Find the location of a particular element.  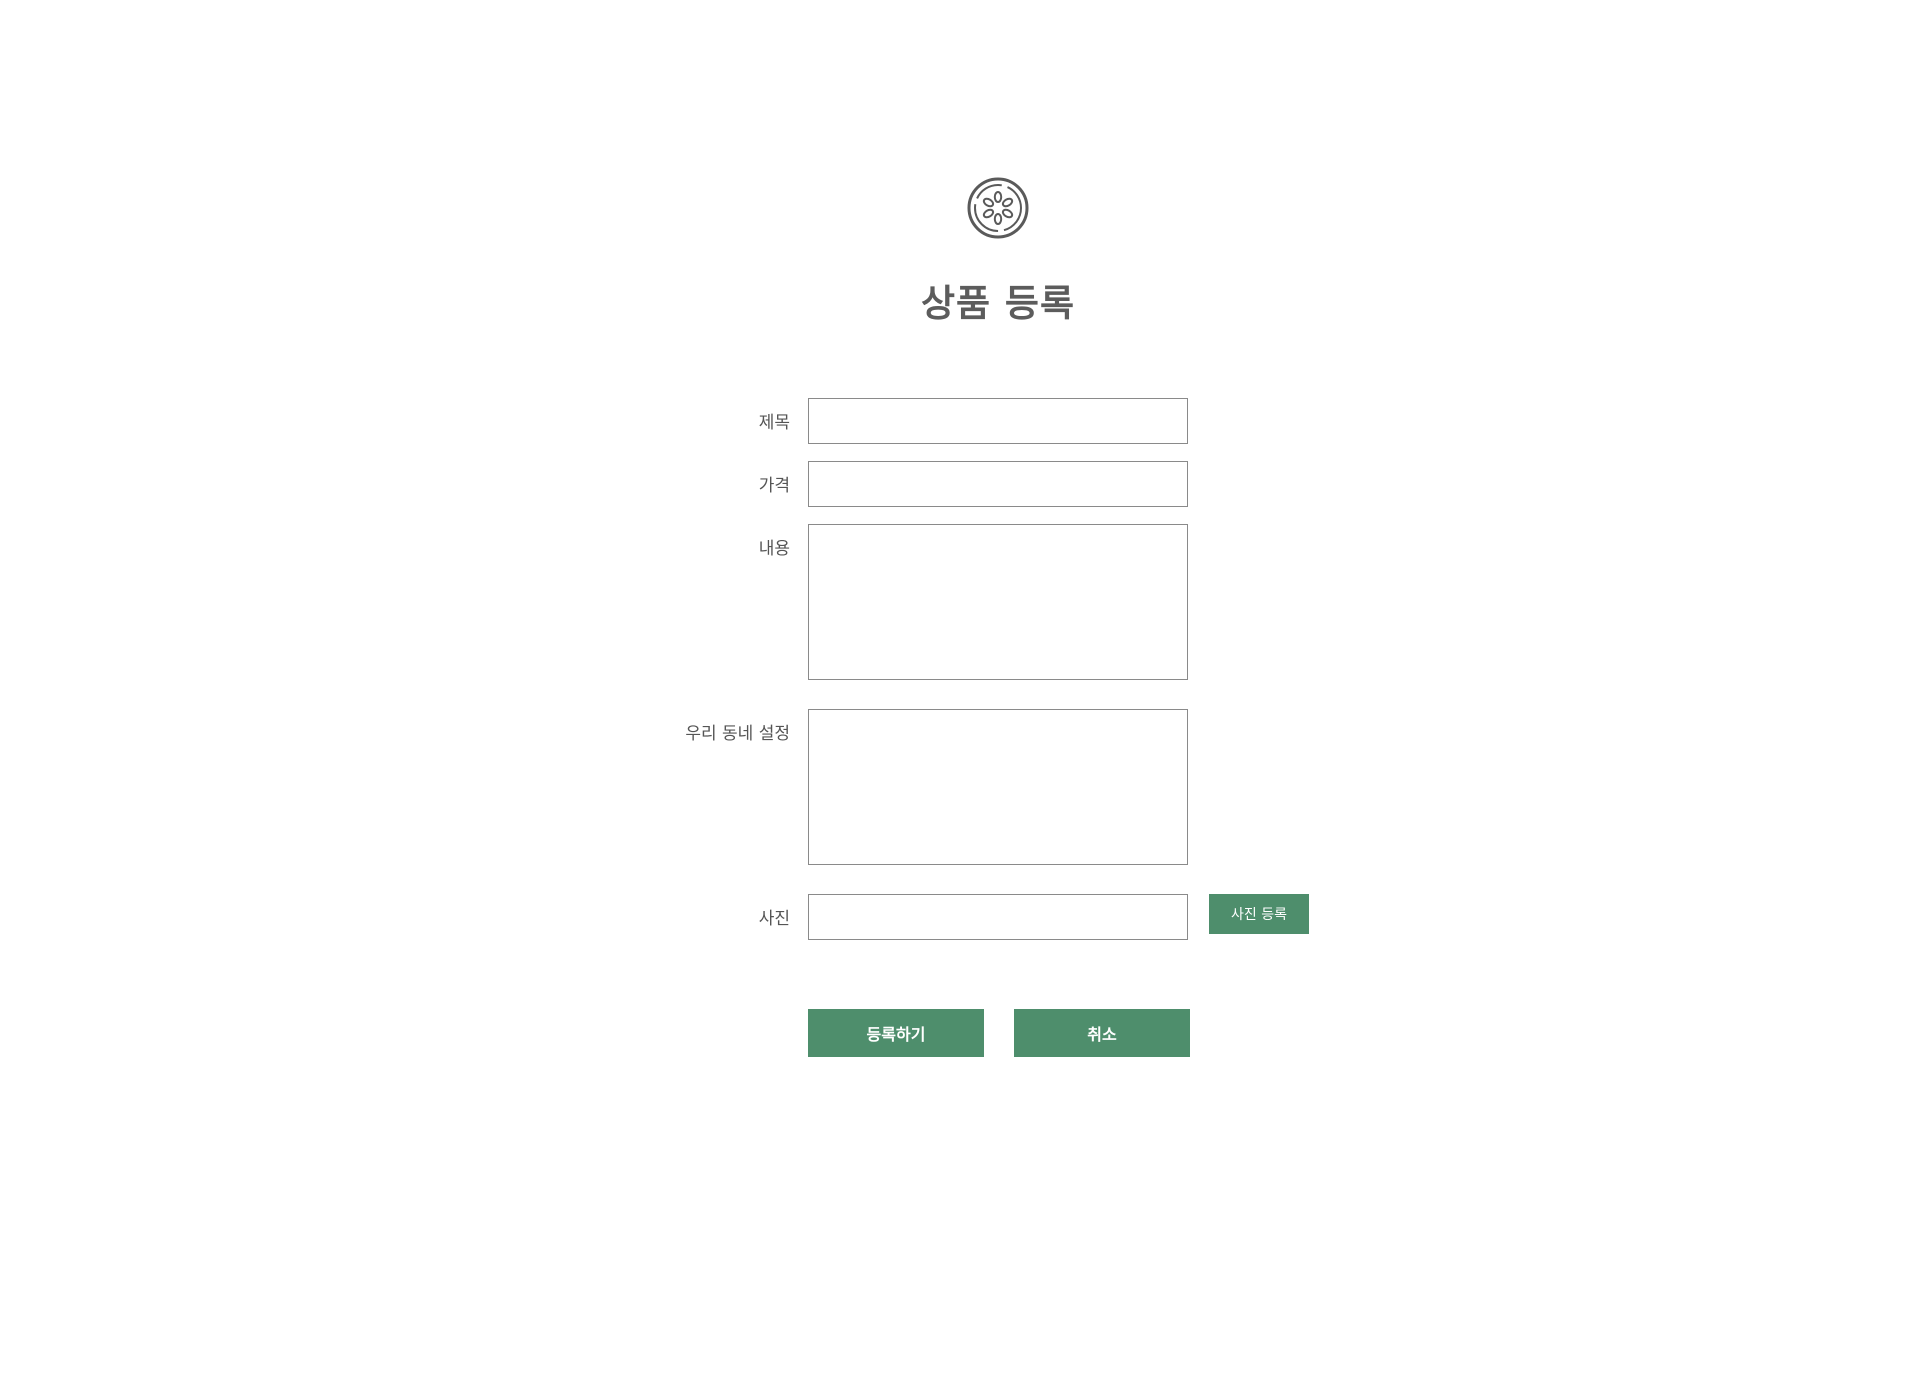

photo-input is located at coordinates (998, 917).